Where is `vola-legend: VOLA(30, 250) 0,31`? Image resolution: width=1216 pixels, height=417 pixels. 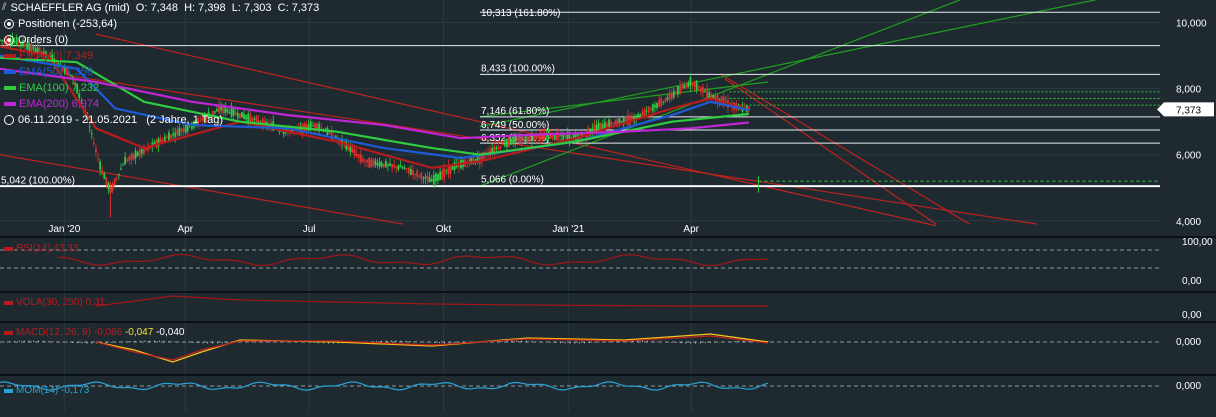 vola-legend: VOLA(30, 250) 0,31 is located at coordinates (53, 302).